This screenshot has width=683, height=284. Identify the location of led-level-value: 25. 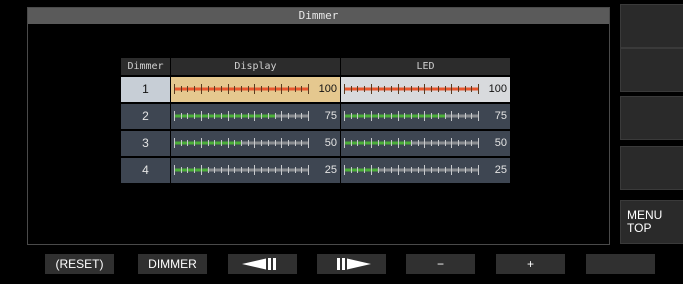
(500, 170).